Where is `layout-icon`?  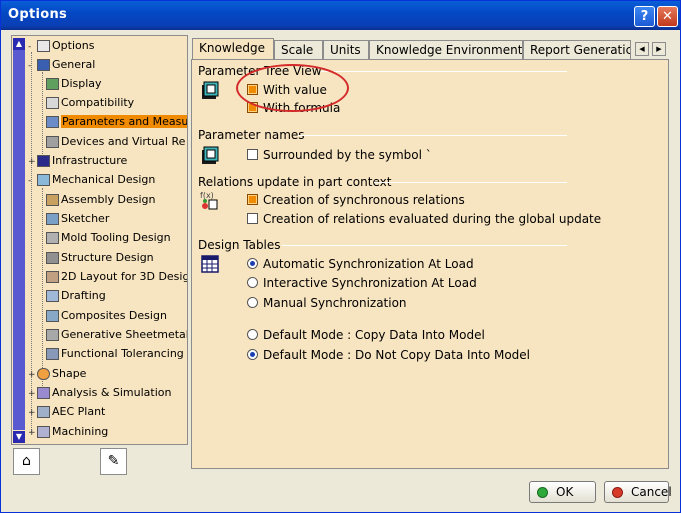 layout-icon is located at coordinates (52, 277).